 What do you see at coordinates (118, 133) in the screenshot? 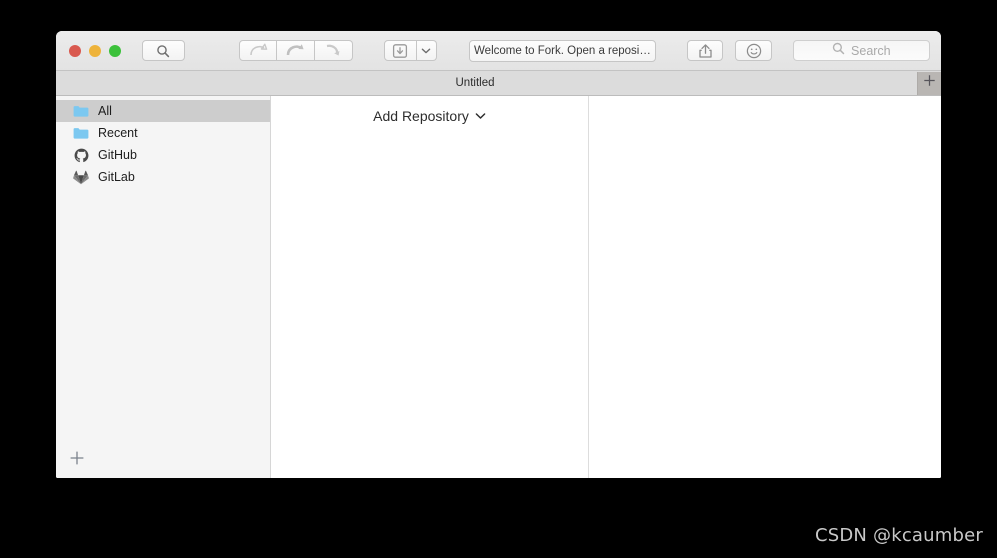
I see `sidebar-item-label: Recent` at bounding box center [118, 133].